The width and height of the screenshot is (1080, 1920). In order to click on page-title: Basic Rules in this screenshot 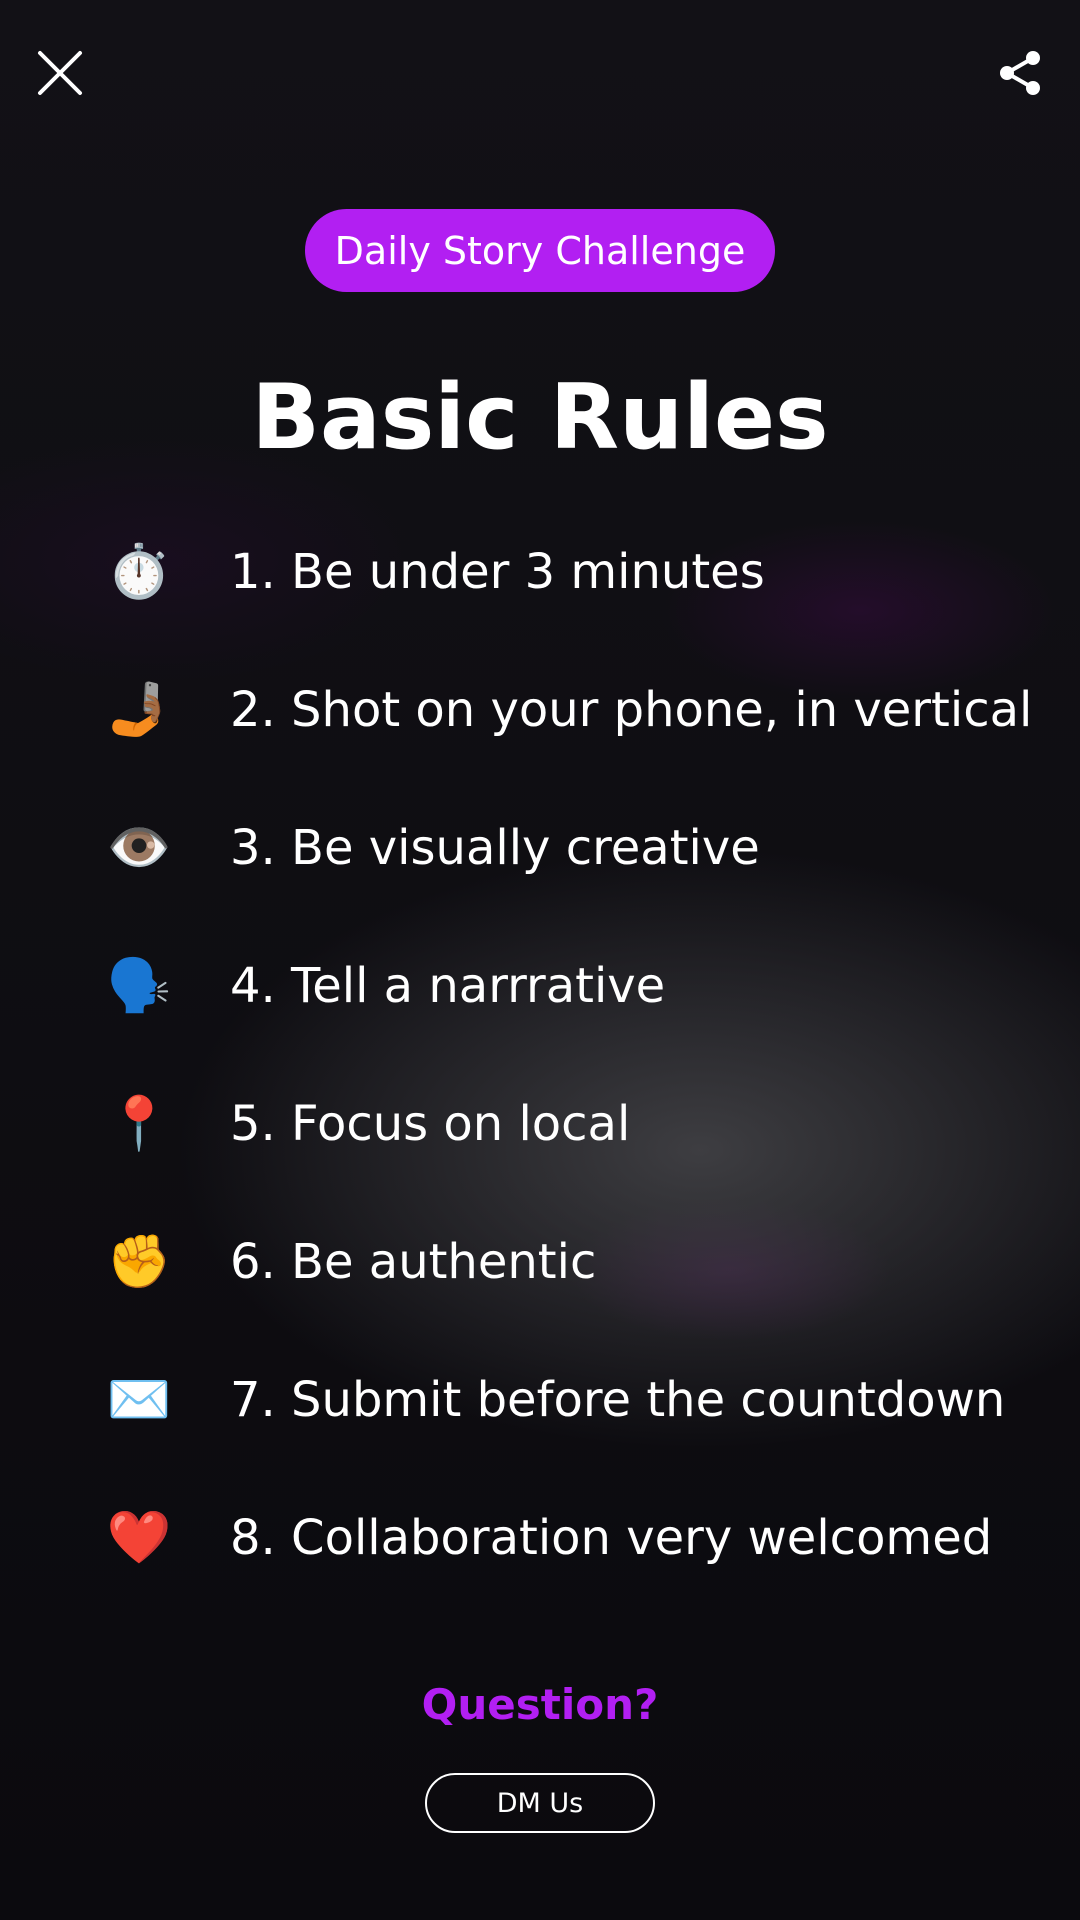, I will do `click(540, 417)`.